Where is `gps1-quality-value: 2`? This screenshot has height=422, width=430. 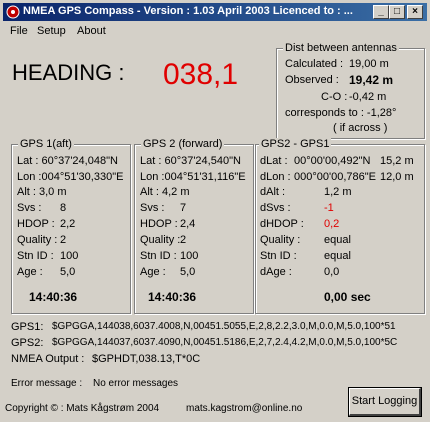
gps1-quality-value: 2 is located at coordinates (63, 240).